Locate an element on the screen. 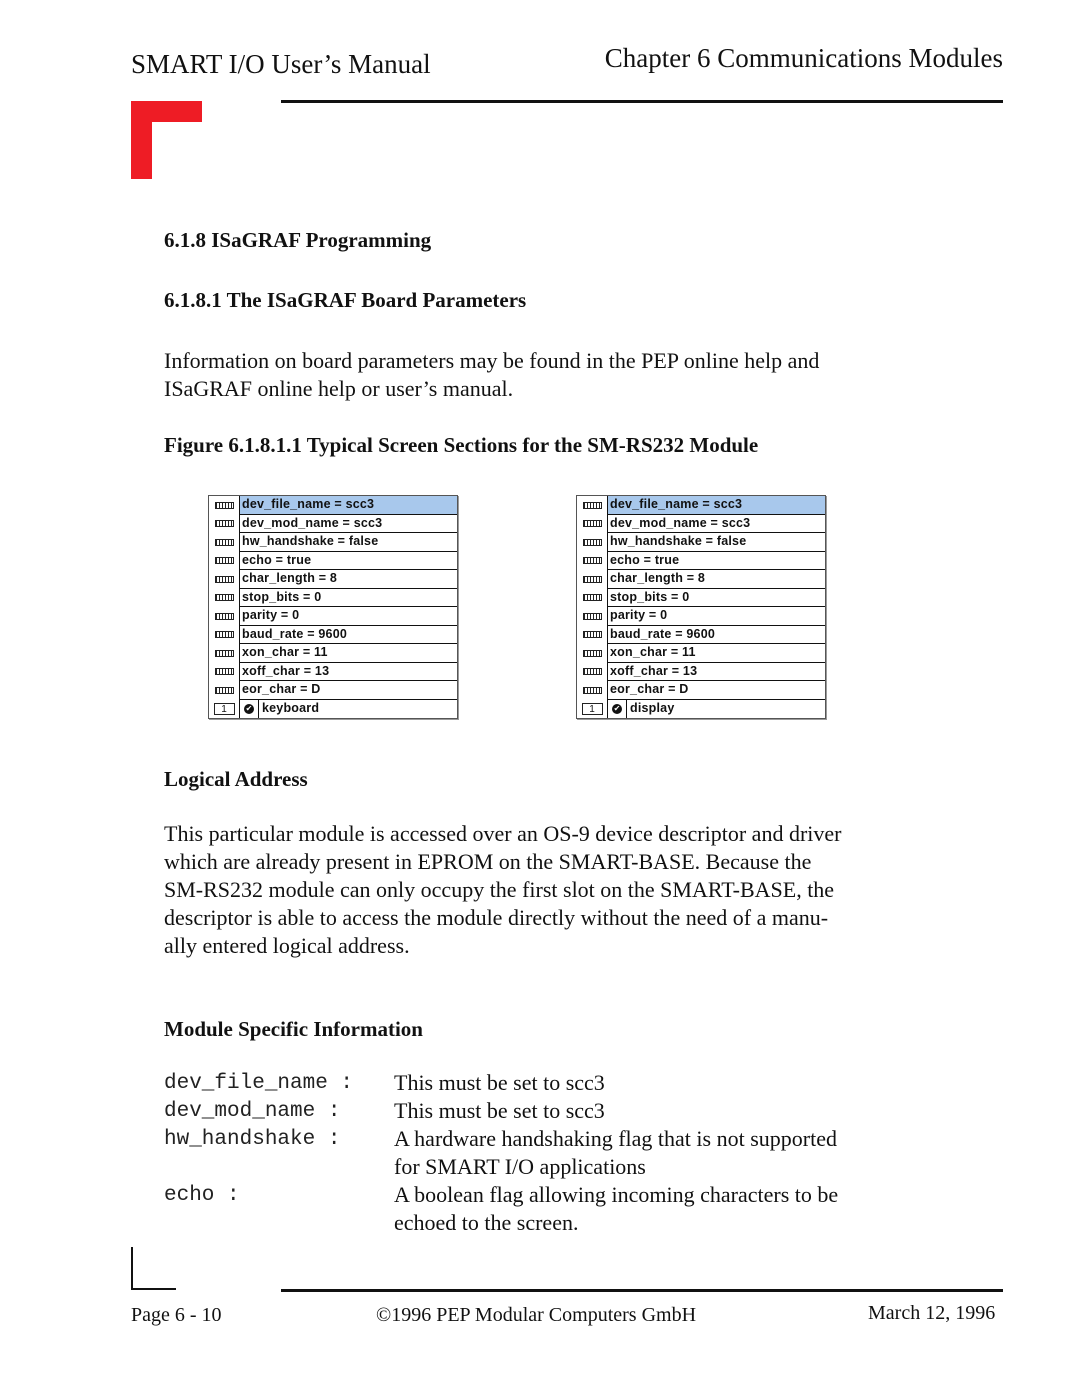 The image size is (1080, 1375). paragraph-line: ally entered logical address. is located at coordinates (287, 945).